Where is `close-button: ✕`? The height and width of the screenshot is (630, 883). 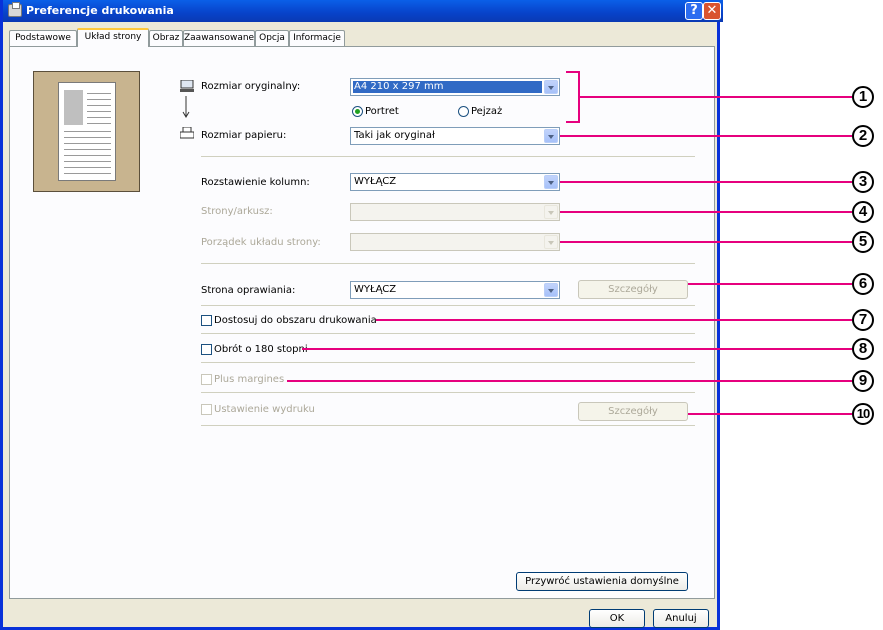 close-button: ✕ is located at coordinates (712, 11).